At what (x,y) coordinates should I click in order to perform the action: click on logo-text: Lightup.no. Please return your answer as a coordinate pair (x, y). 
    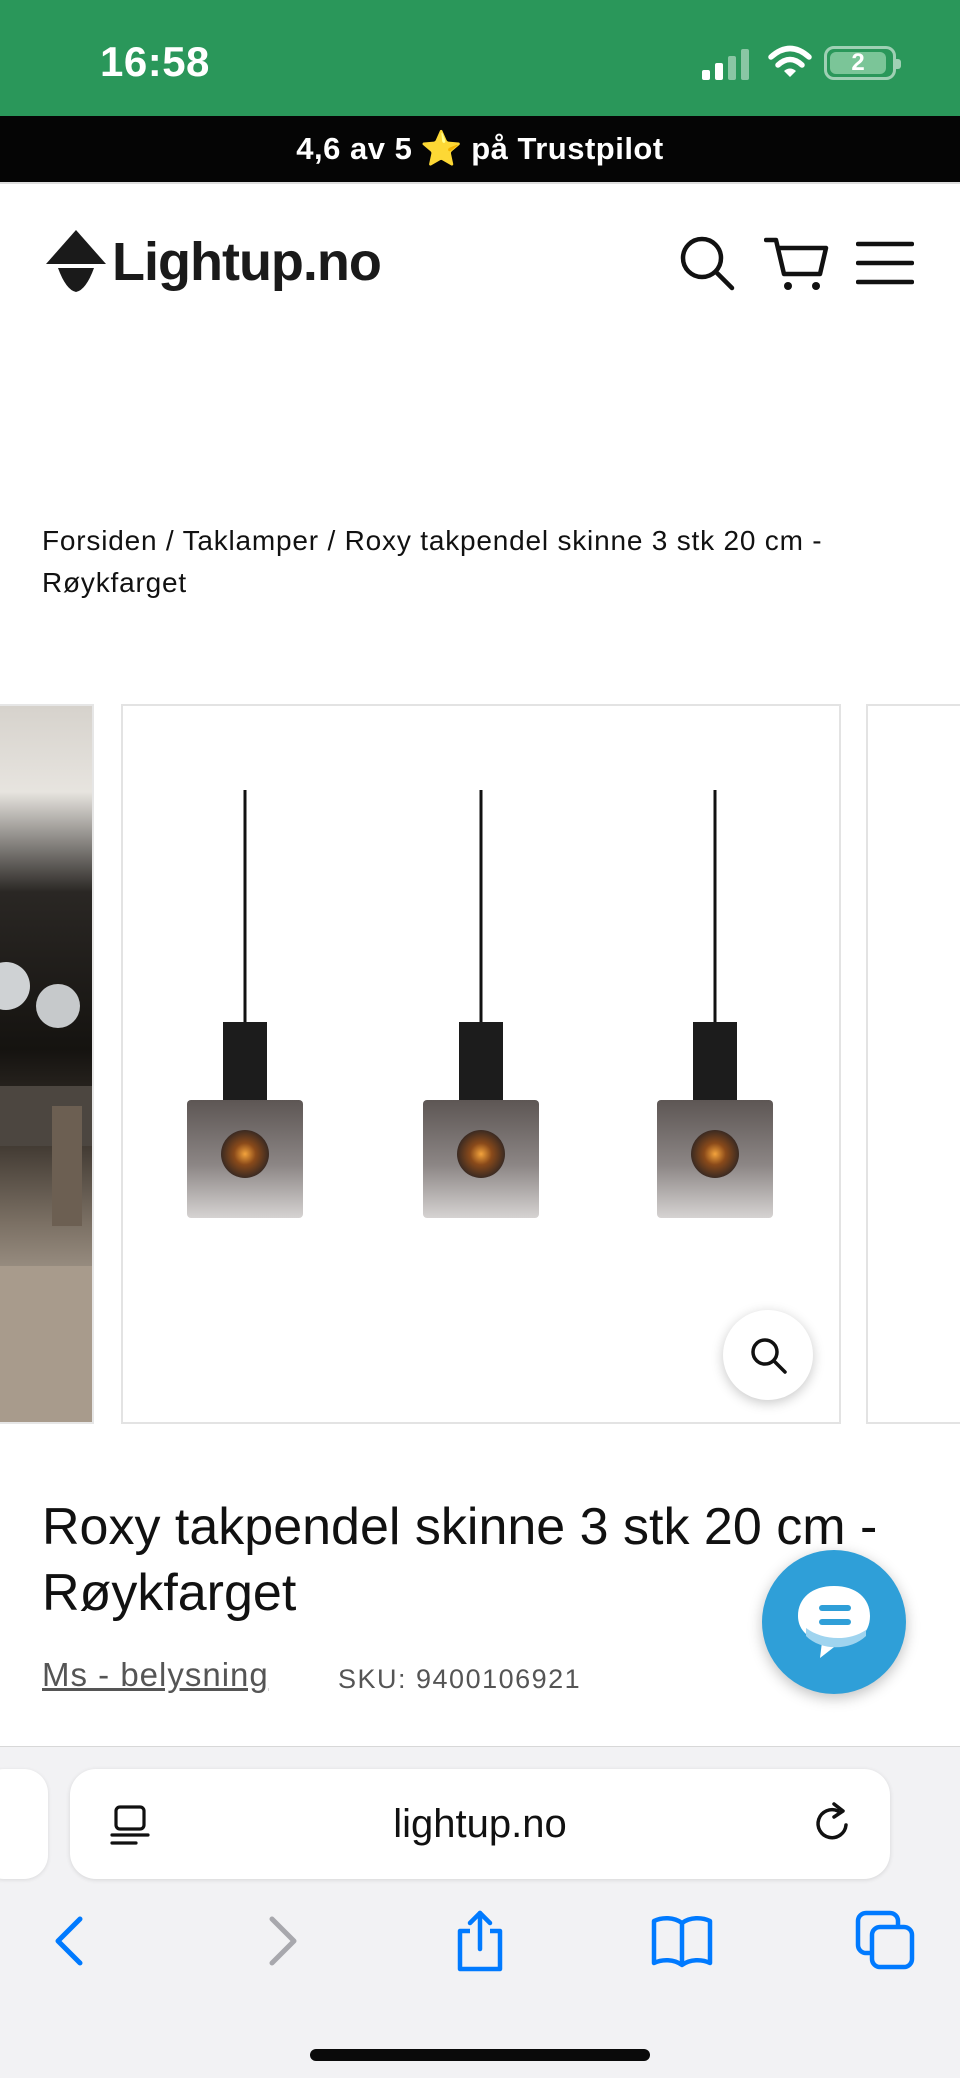
    Looking at the image, I should click on (247, 262).